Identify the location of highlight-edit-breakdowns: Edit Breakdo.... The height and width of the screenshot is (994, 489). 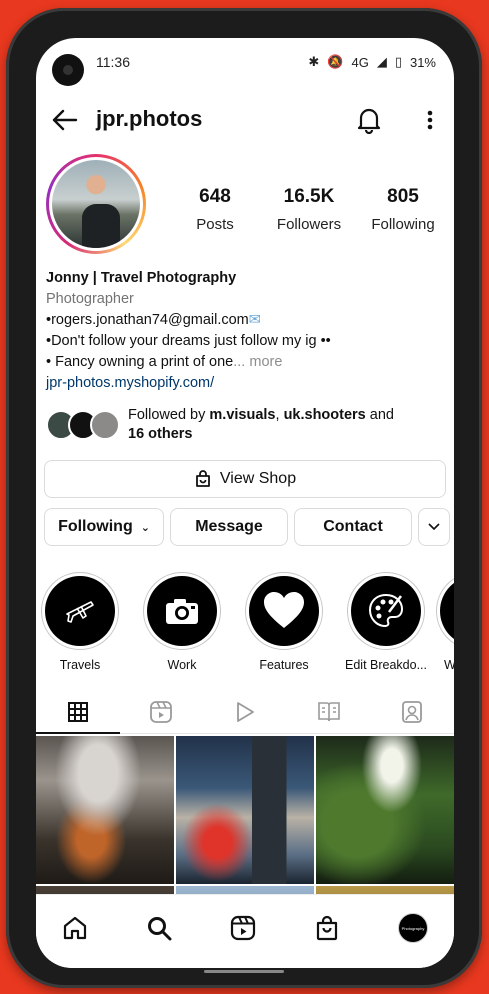
(386, 622).